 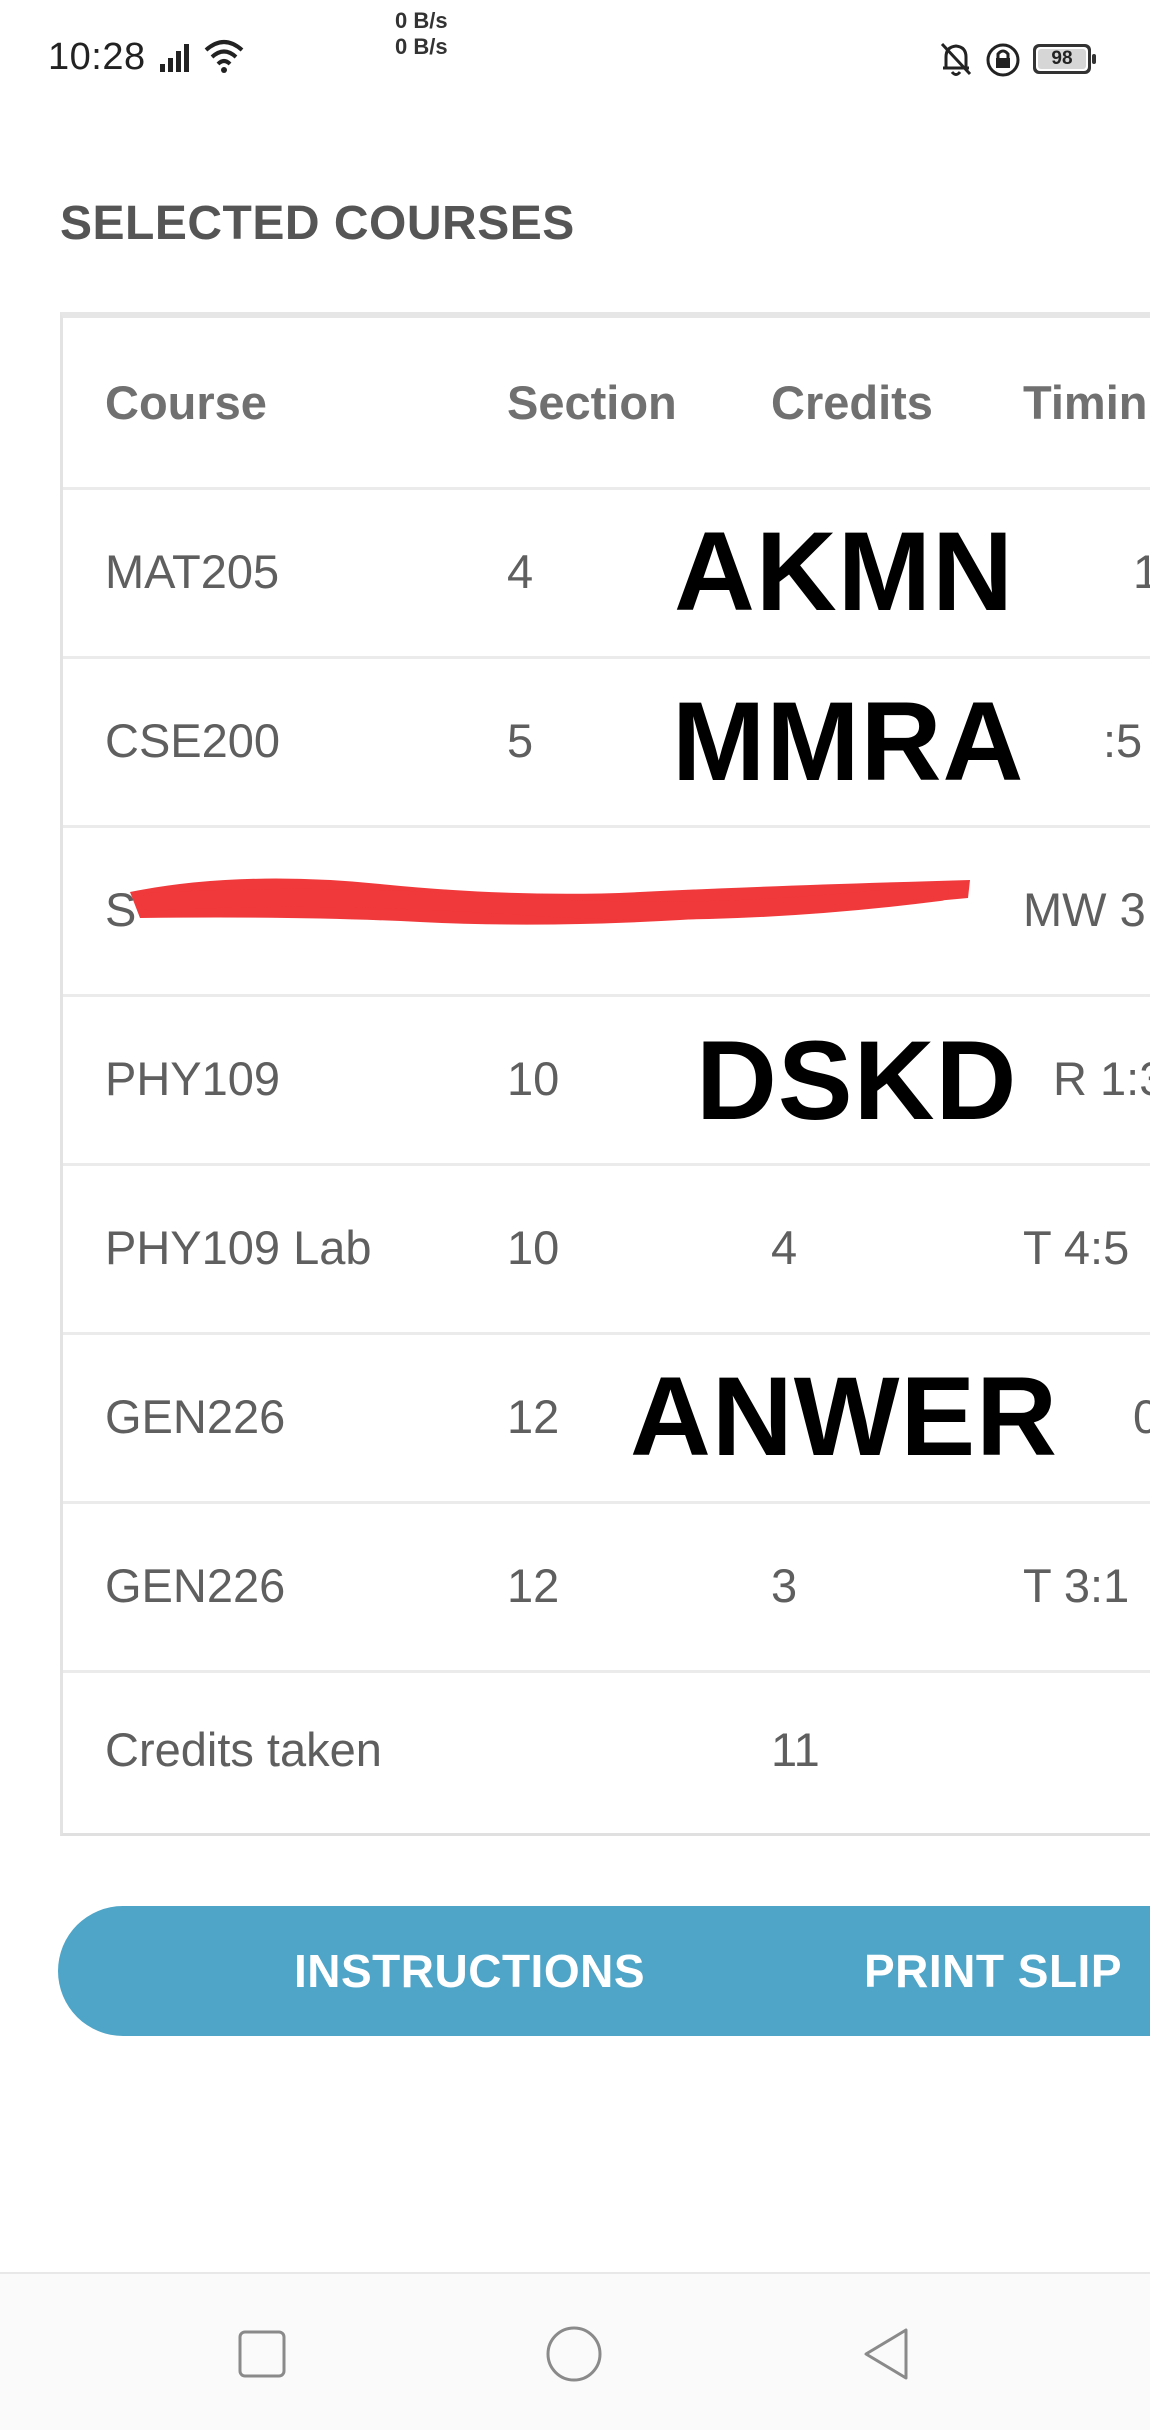 What do you see at coordinates (421, 20) in the screenshot?
I see `speed-upload: 0 B/s` at bounding box center [421, 20].